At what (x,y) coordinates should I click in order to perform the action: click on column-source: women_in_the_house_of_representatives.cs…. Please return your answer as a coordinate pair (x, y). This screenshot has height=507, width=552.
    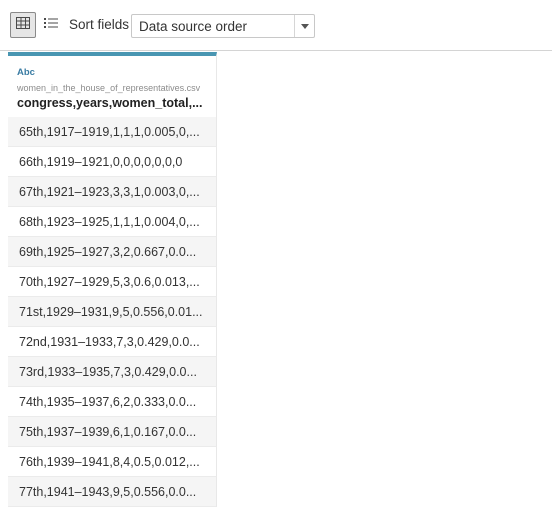
    Looking at the image, I should click on (109, 88).